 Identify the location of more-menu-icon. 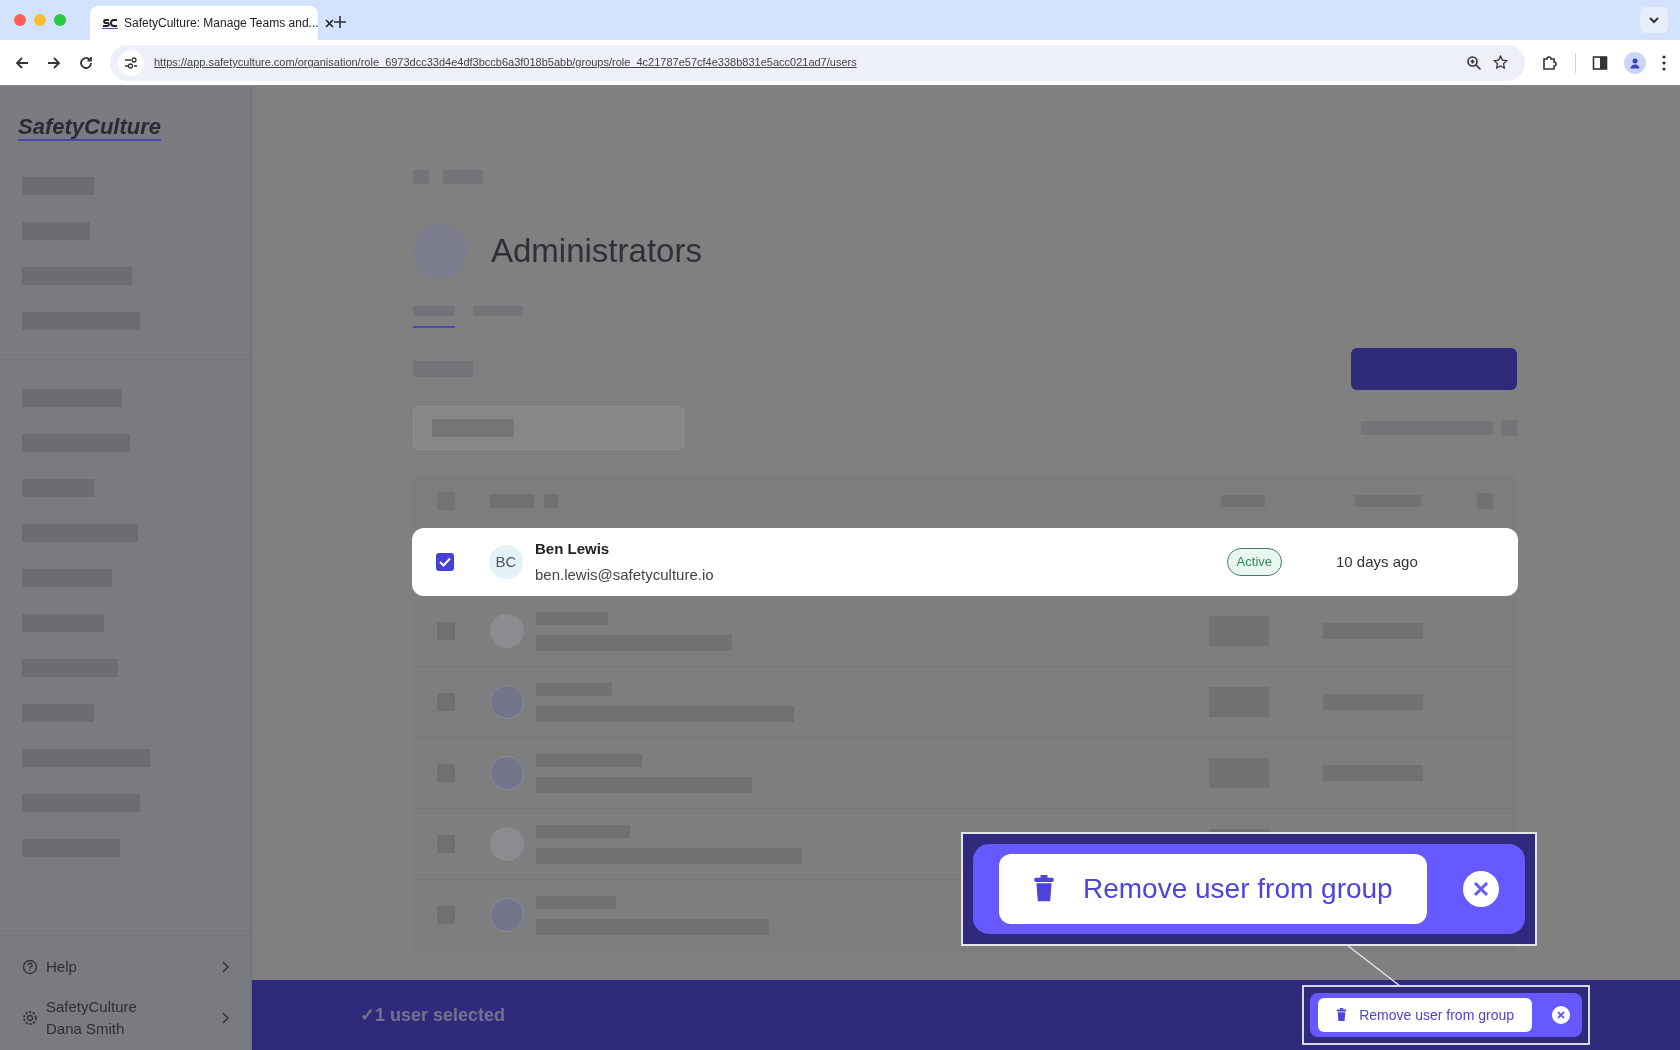
(1664, 62).